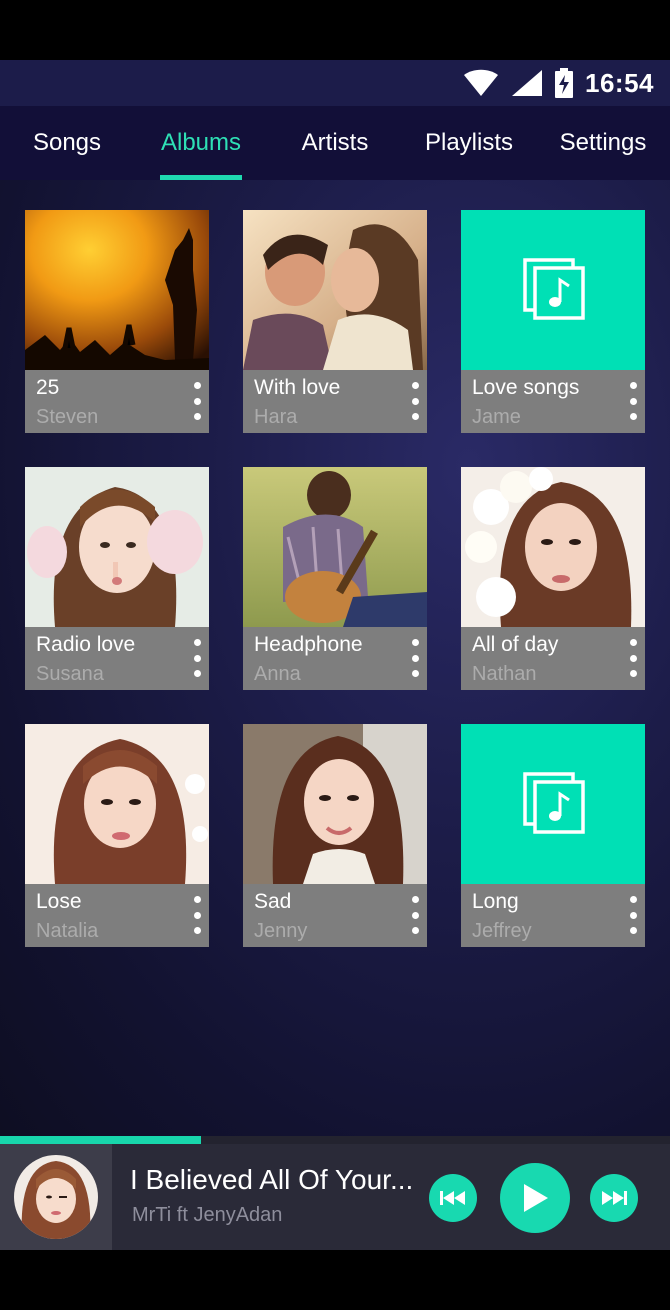  What do you see at coordinates (553, 658) in the screenshot?
I see `album-info: All of day Nathan` at bounding box center [553, 658].